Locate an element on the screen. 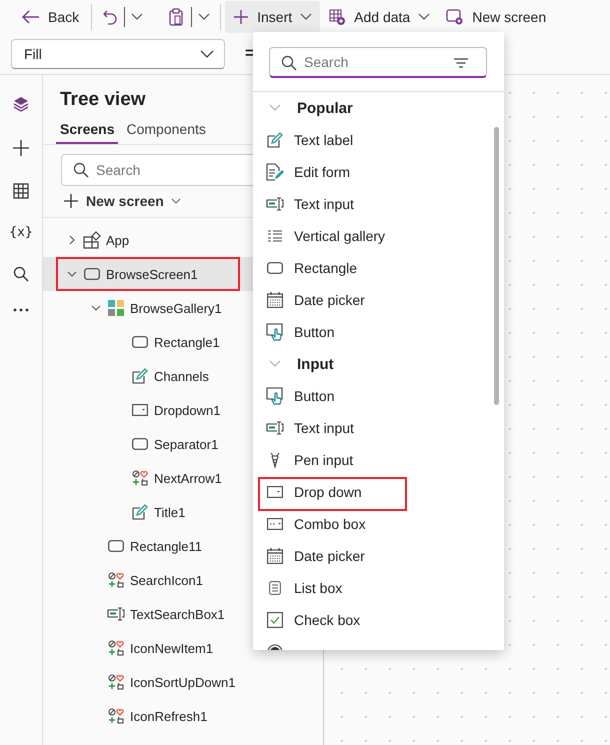 The image size is (610, 745). add-data-button: Add data is located at coordinates (379, 17).